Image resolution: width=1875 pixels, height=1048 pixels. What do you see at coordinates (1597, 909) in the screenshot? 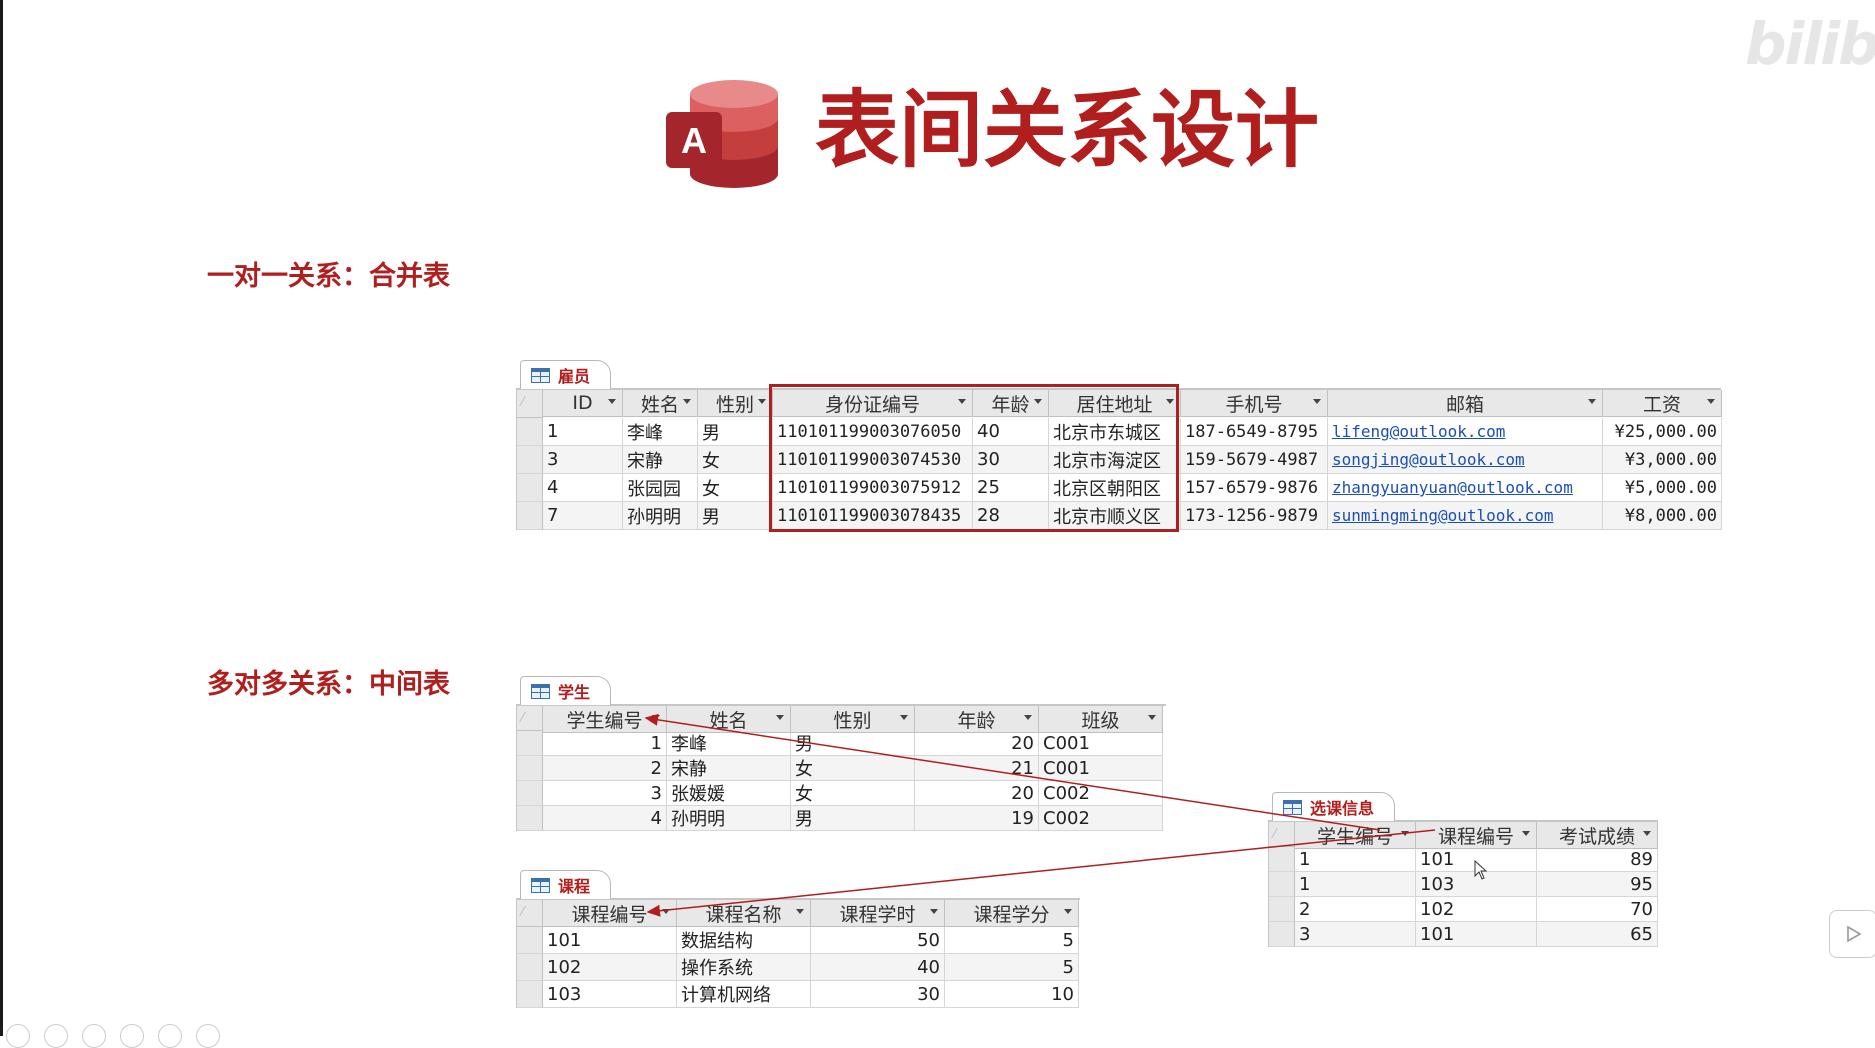
I see `table-cell: 70` at bounding box center [1597, 909].